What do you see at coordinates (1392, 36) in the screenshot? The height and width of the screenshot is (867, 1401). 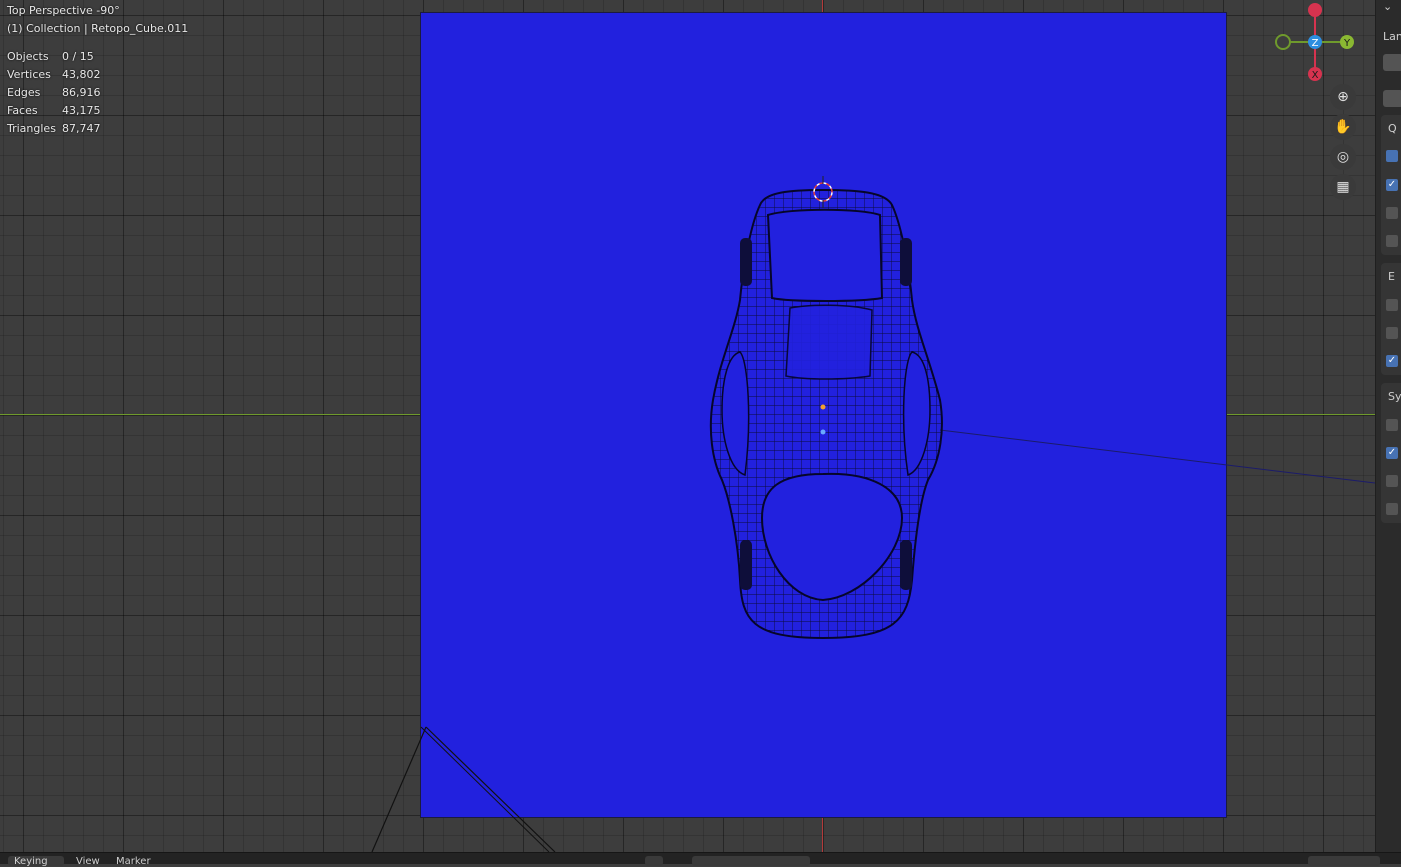 I see `sidebar-label: Lan` at bounding box center [1392, 36].